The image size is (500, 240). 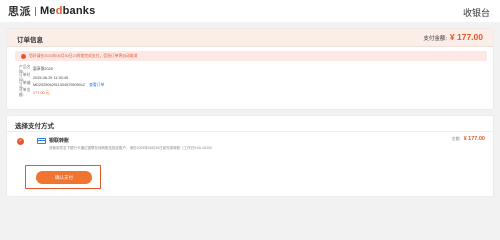 I want to click on detail-row-amount: 订单金额: 177.00 元, so click(x=61, y=93).